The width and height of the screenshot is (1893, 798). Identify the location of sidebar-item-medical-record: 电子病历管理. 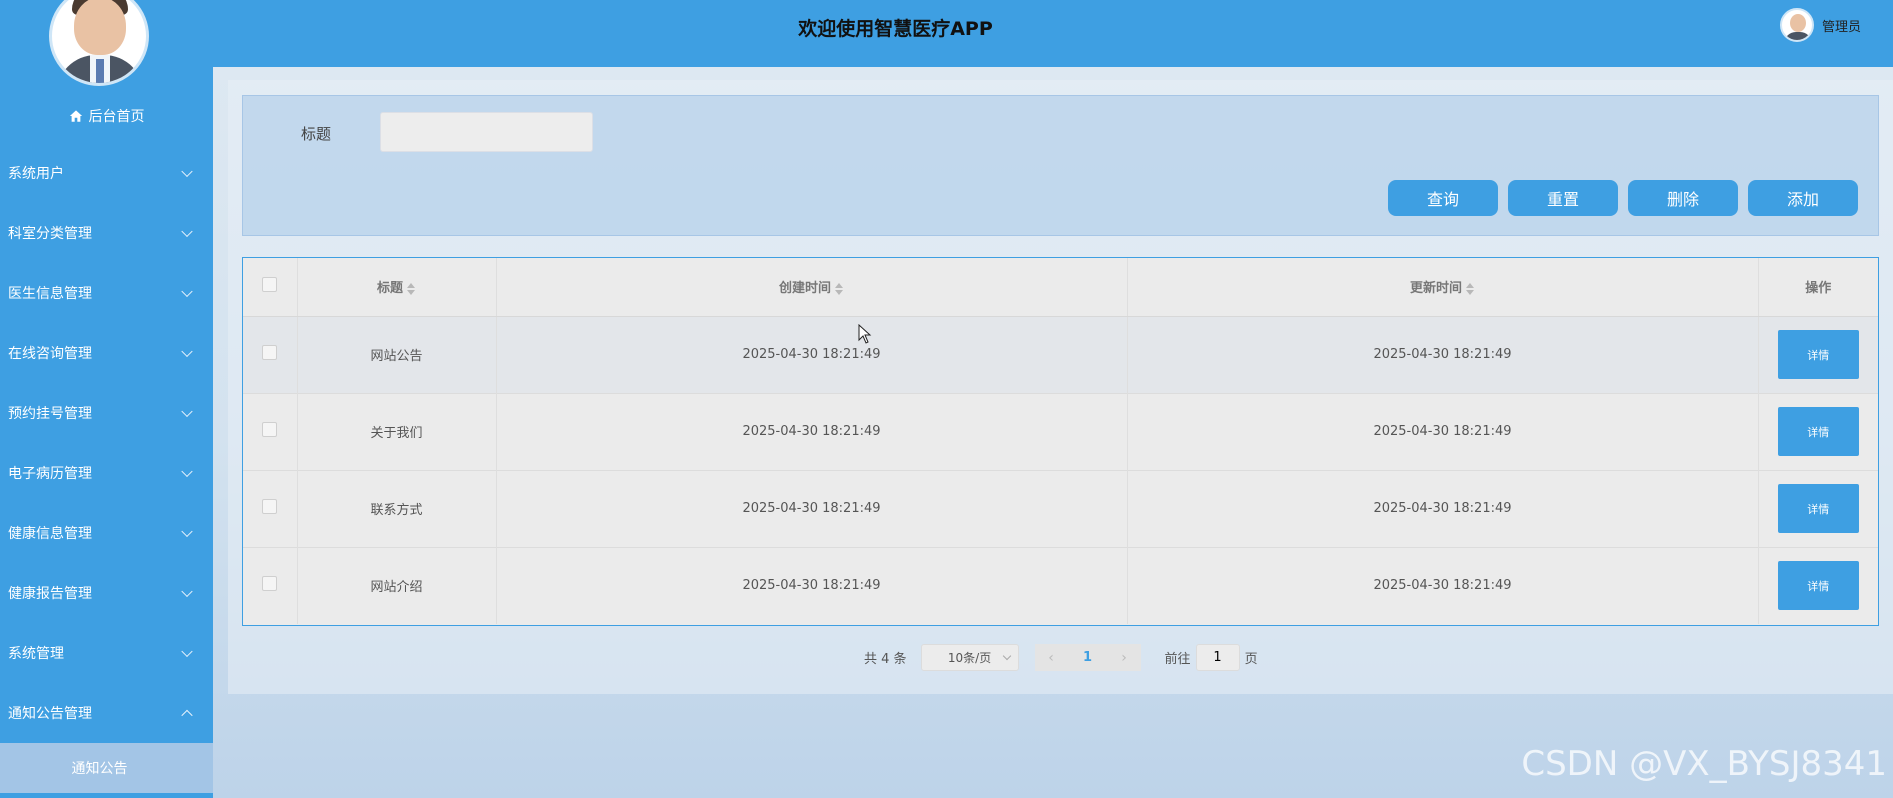
(106, 473).